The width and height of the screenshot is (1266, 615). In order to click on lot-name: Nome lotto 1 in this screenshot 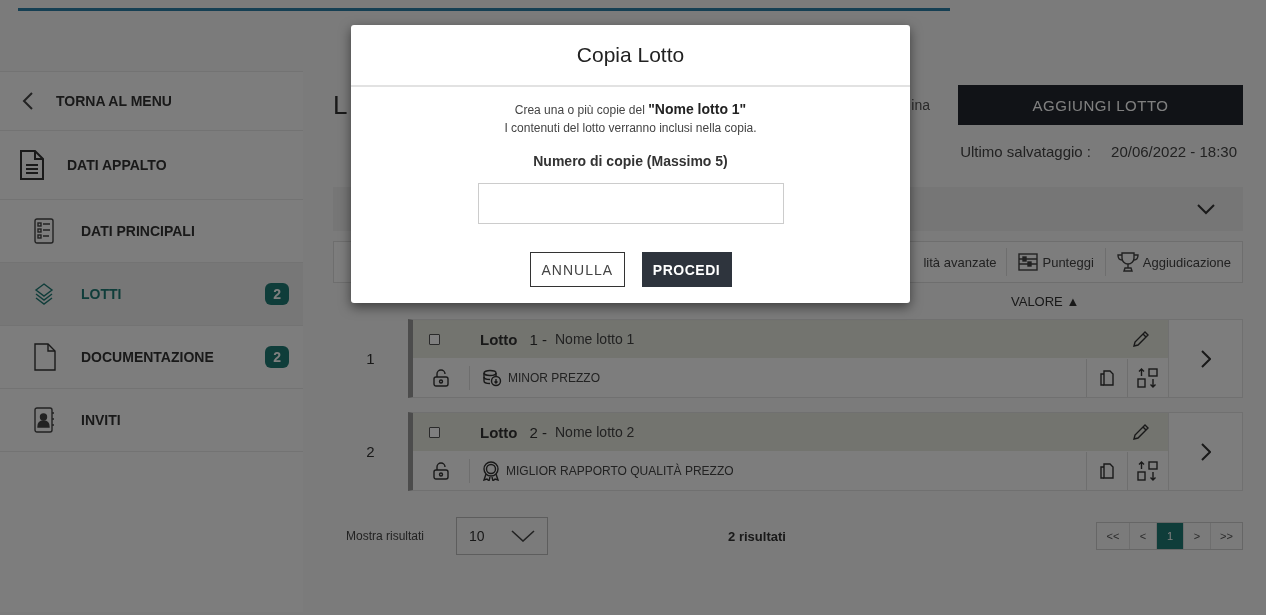, I will do `click(595, 339)`.